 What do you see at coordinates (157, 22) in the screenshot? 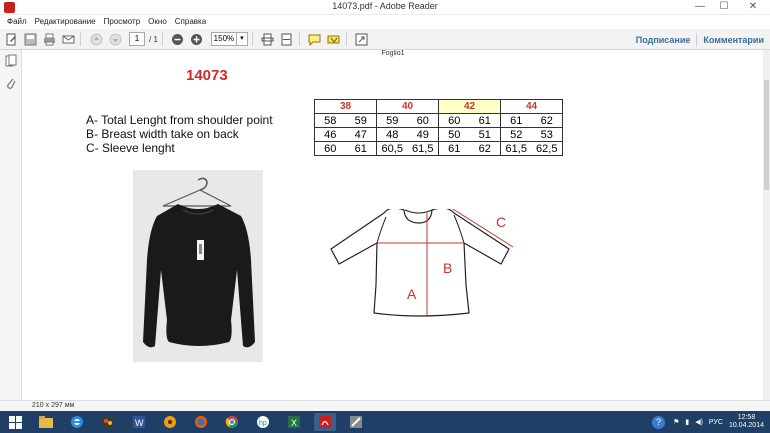
I see `menu-window: Окно` at bounding box center [157, 22].